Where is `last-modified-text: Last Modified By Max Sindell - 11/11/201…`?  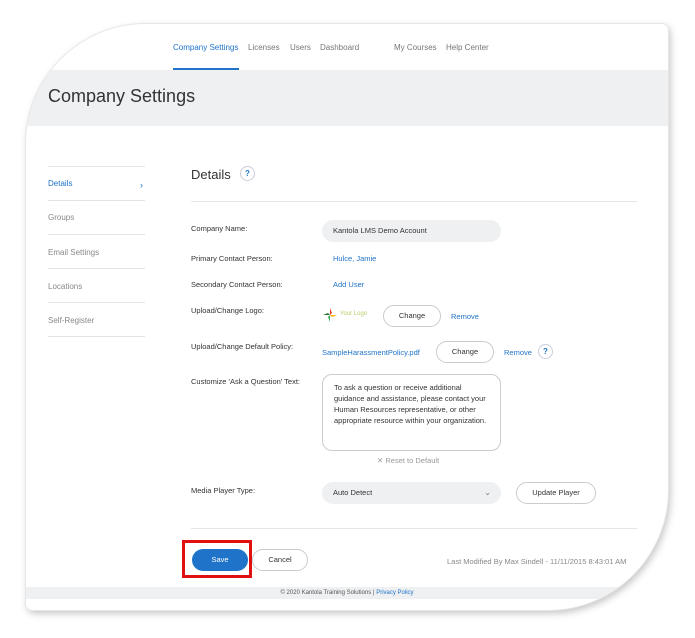
last-modified-text: Last Modified By Max Sindell - 11/11/201… is located at coordinates (537, 561).